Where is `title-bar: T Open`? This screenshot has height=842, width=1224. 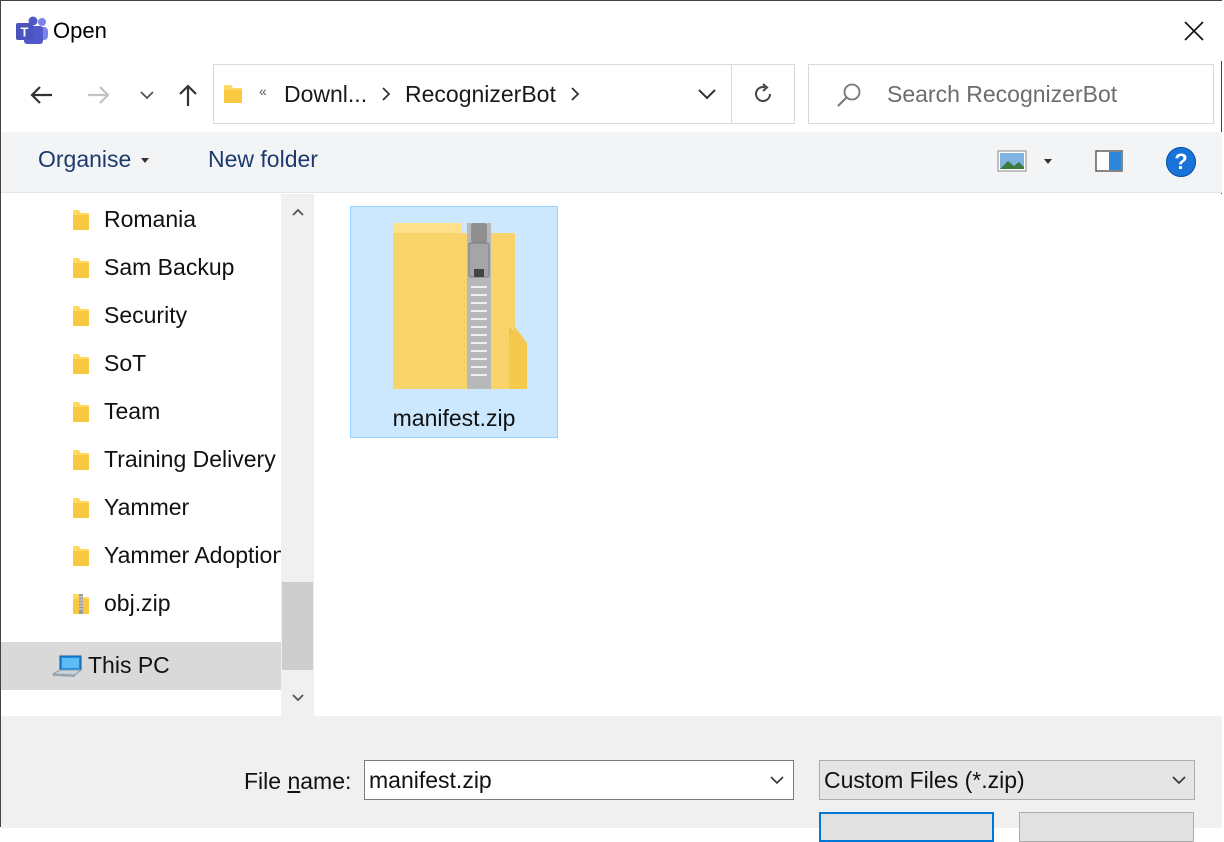
title-bar: T Open is located at coordinates (611, 31).